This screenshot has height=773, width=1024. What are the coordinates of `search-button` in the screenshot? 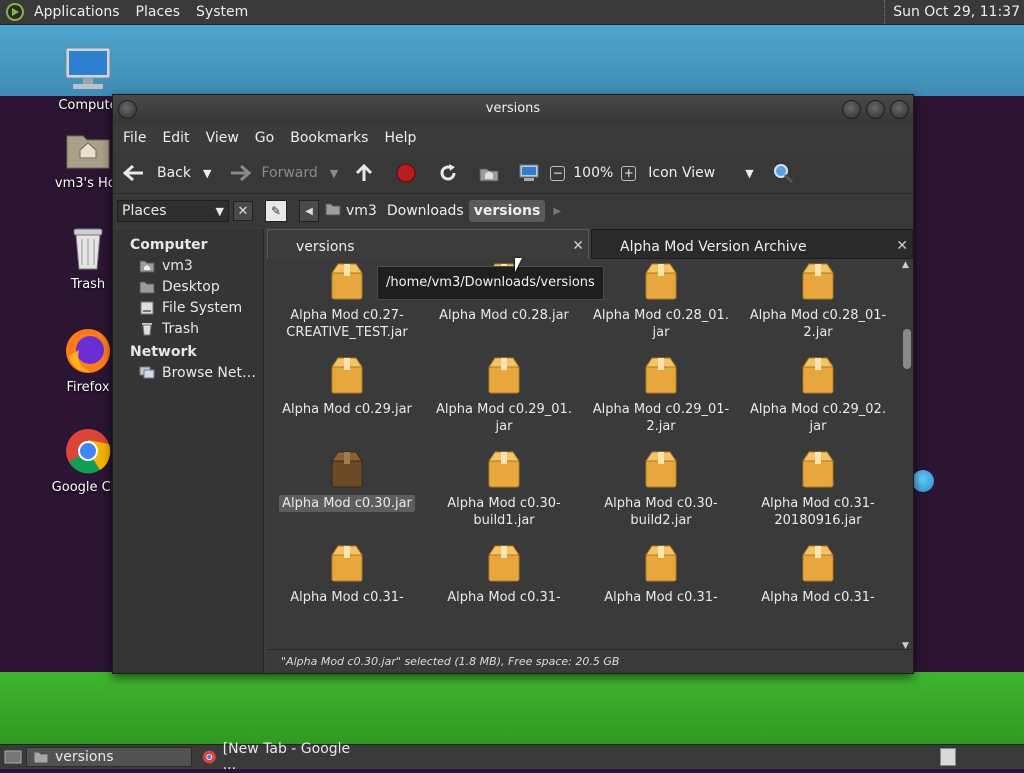 It's located at (783, 173).